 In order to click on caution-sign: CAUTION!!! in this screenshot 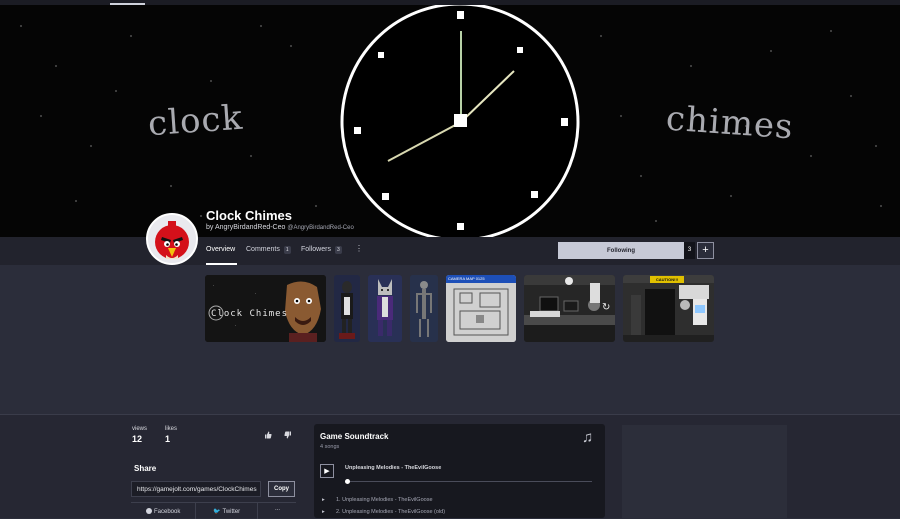, I will do `click(667, 279)`.